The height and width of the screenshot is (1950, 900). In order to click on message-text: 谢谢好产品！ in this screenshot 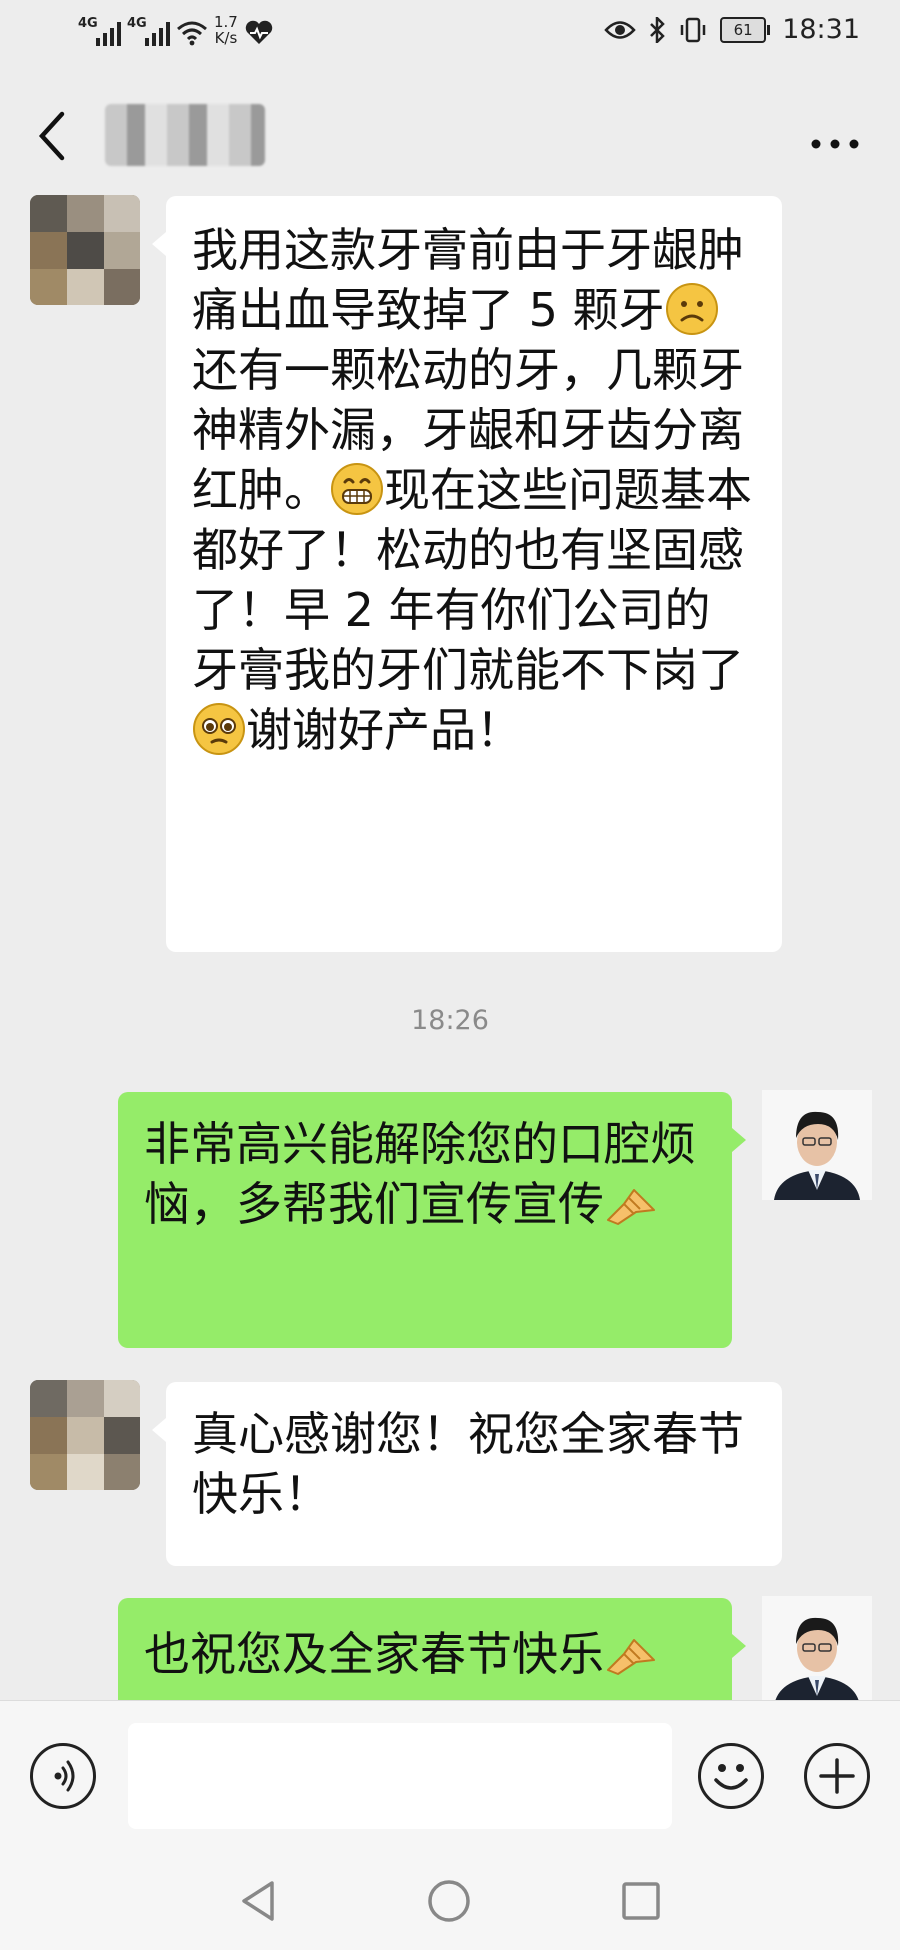, I will do `click(384, 730)`.